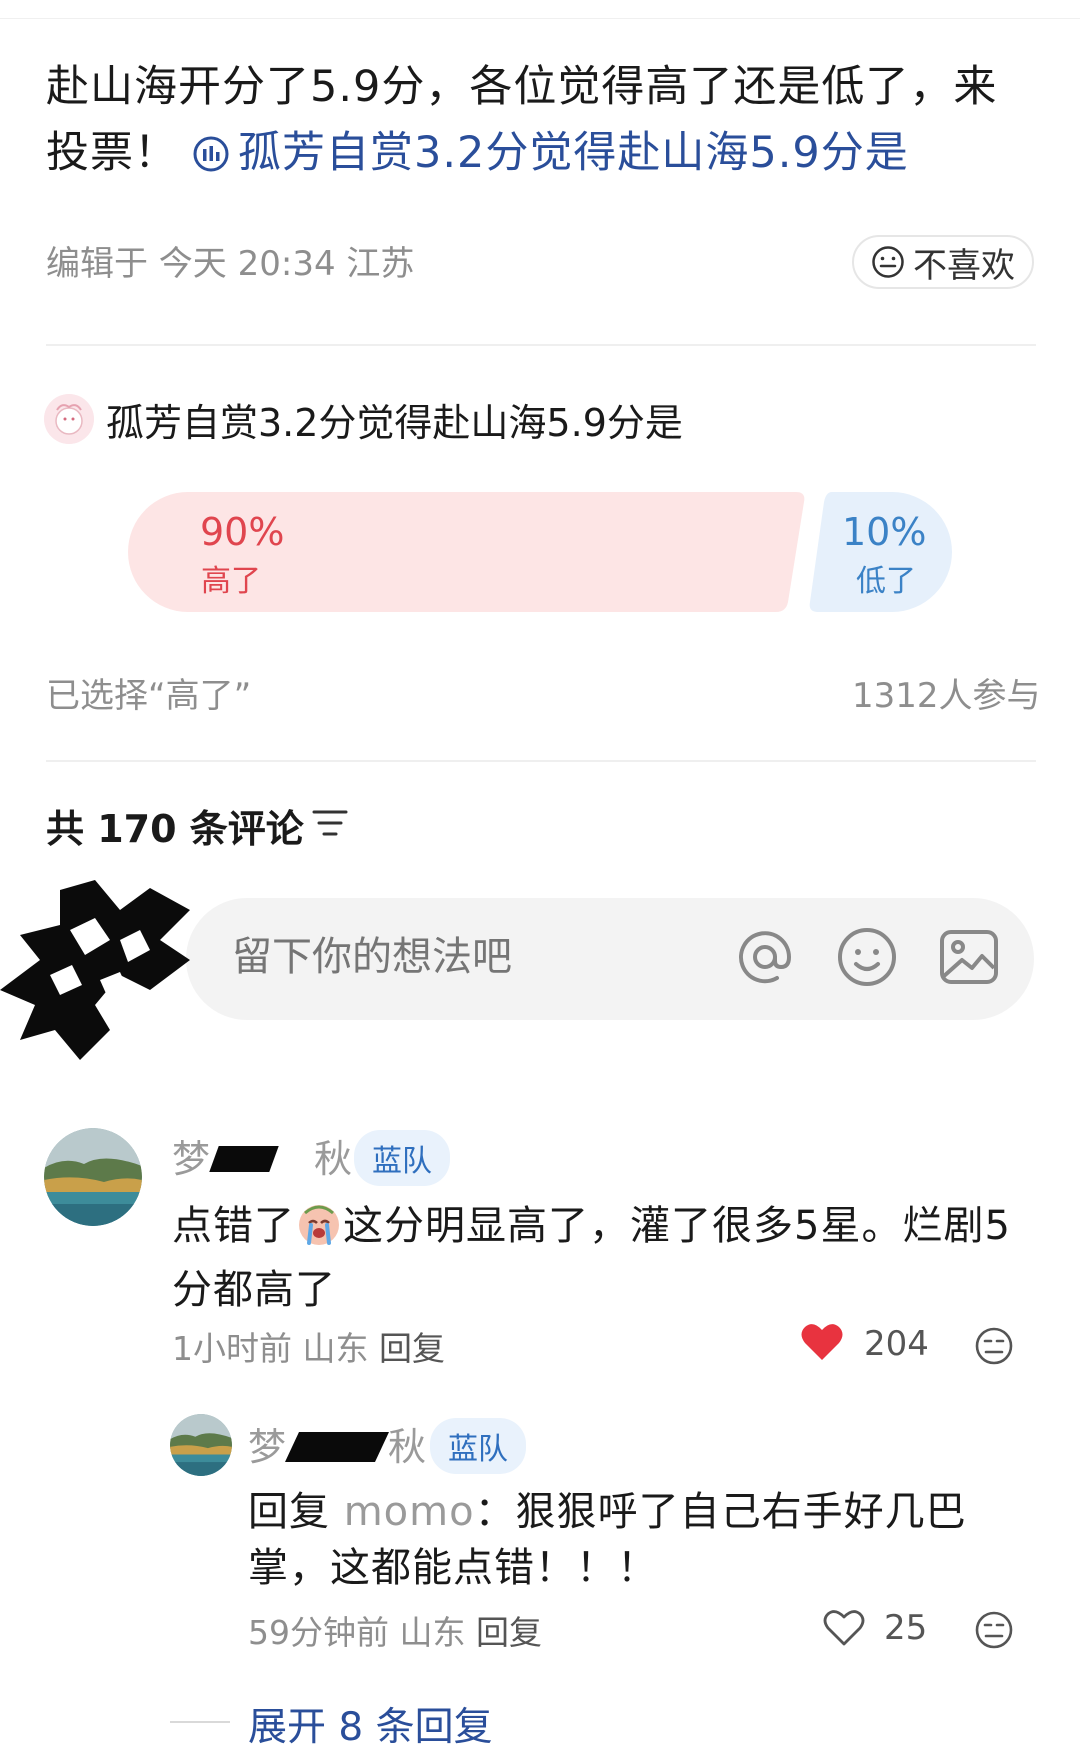 The width and height of the screenshot is (1080, 1753). What do you see at coordinates (267, 1447) in the screenshot?
I see `reply-name-prefix: 梦` at bounding box center [267, 1447].